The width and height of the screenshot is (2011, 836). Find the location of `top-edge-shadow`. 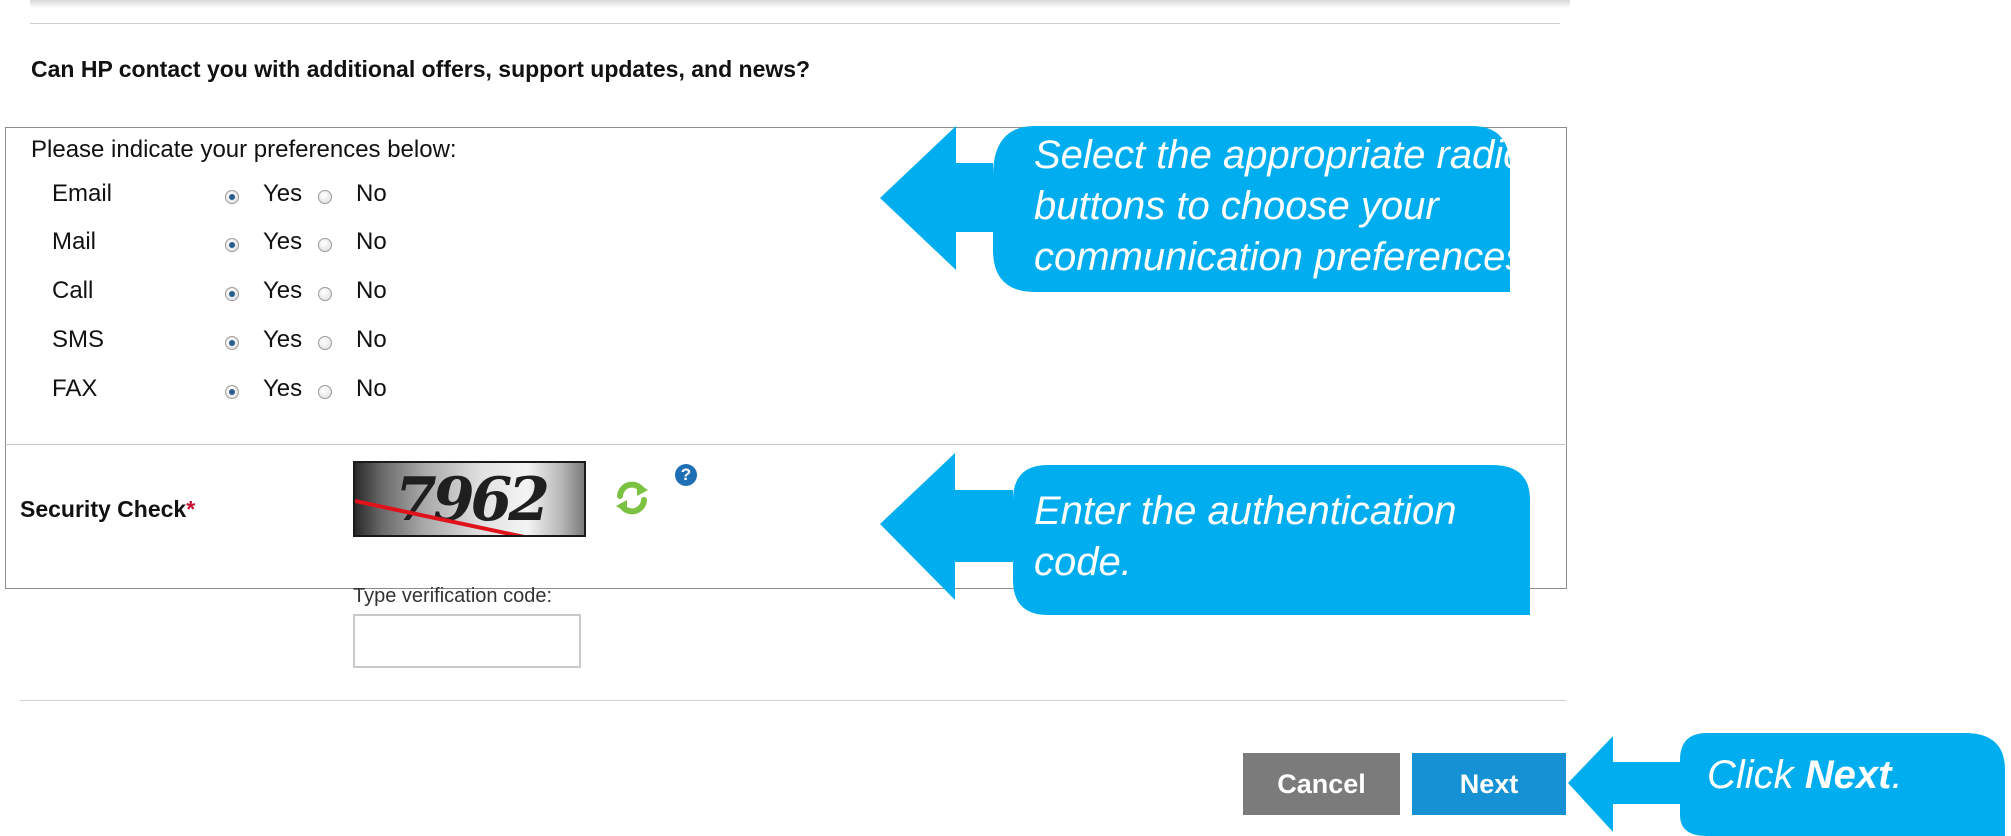

top-edge-shadow is located at coordinates (800, 4).